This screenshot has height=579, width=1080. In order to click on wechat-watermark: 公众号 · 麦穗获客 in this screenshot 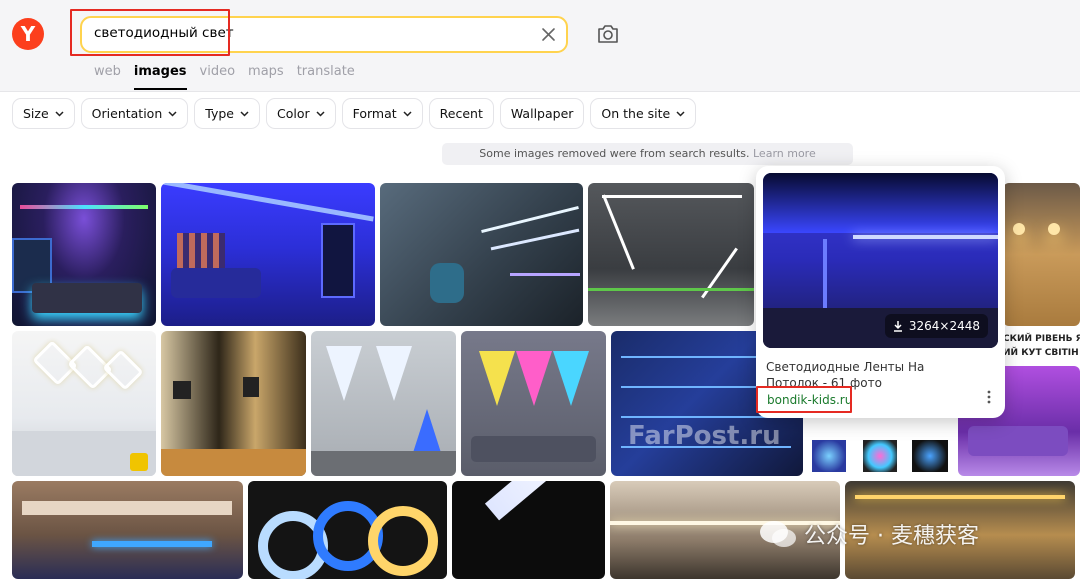, I will do `click(868, 534)`.